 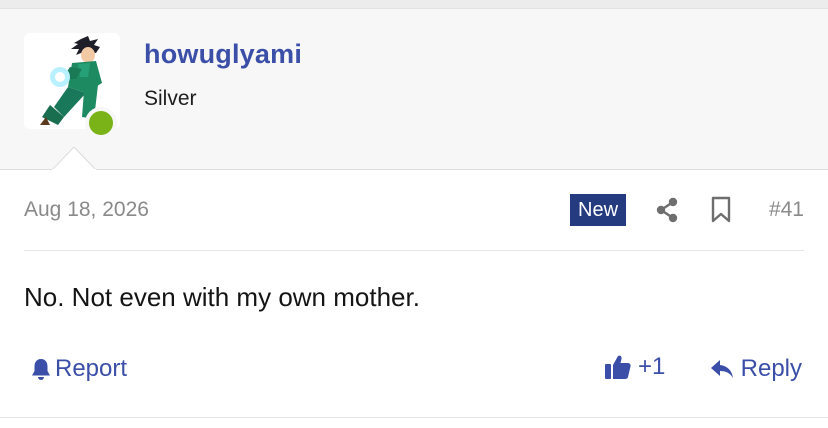 I want to click on previous-post-edge, so click(x=414, y=4).